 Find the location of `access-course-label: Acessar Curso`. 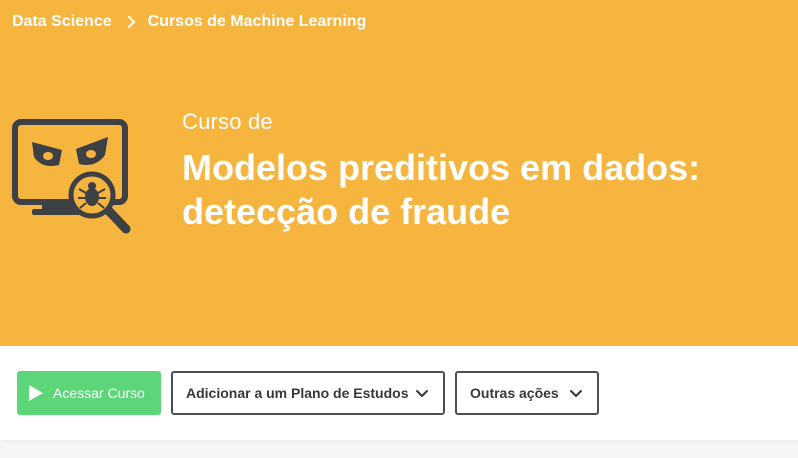

access-course-label: Acessar Curso is located at coordinates (99, 393).